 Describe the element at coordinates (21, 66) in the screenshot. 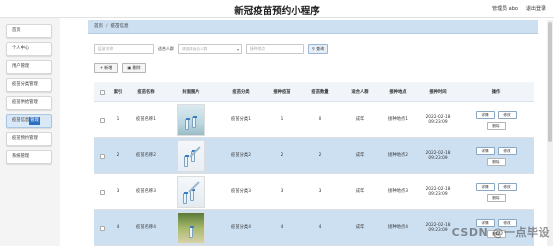

I see `sidebar-item-label: 用户管理` at that location.